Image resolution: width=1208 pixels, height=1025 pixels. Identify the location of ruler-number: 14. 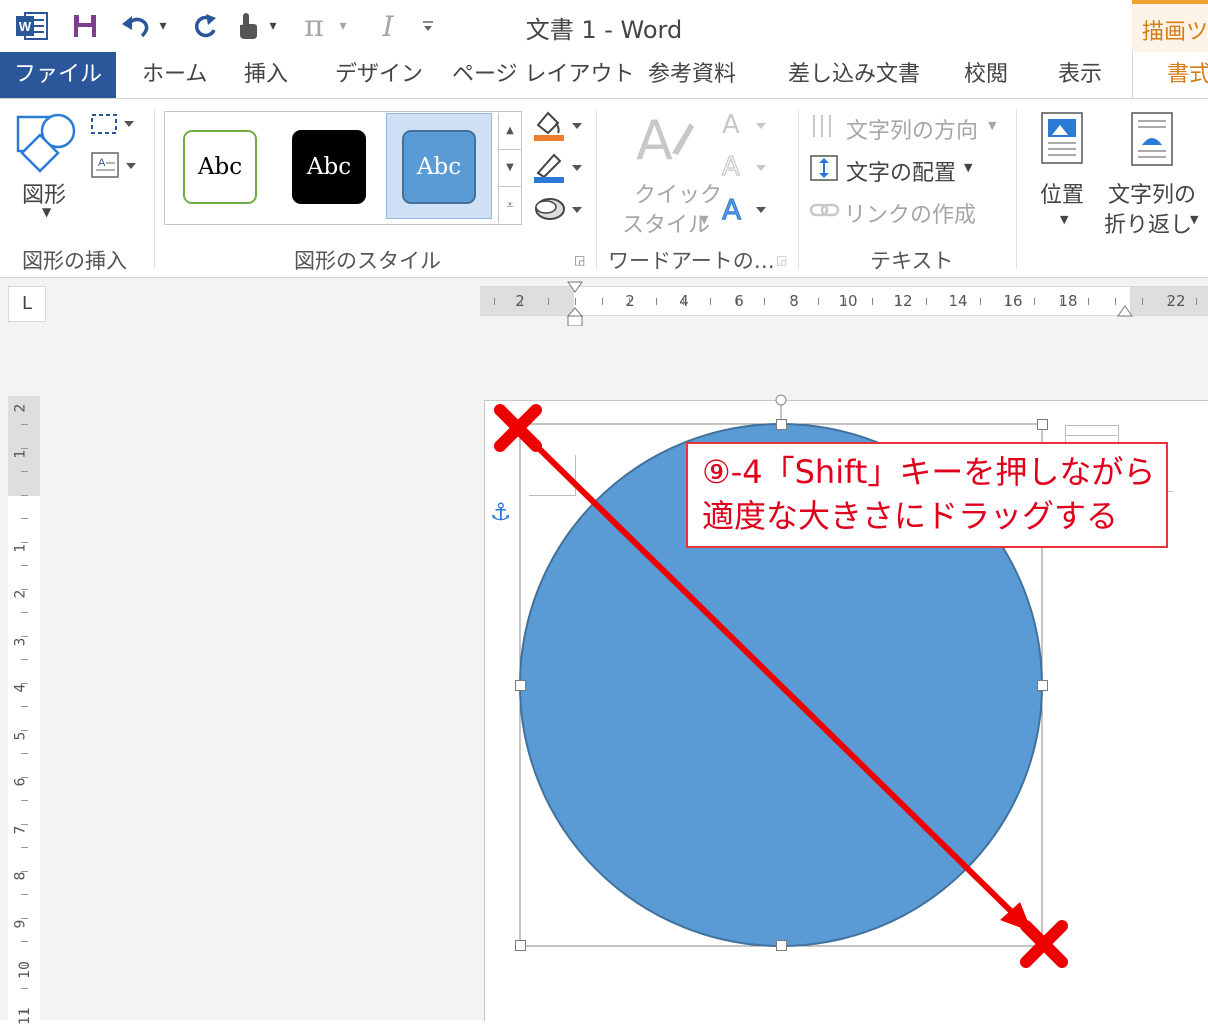
(958, 301).